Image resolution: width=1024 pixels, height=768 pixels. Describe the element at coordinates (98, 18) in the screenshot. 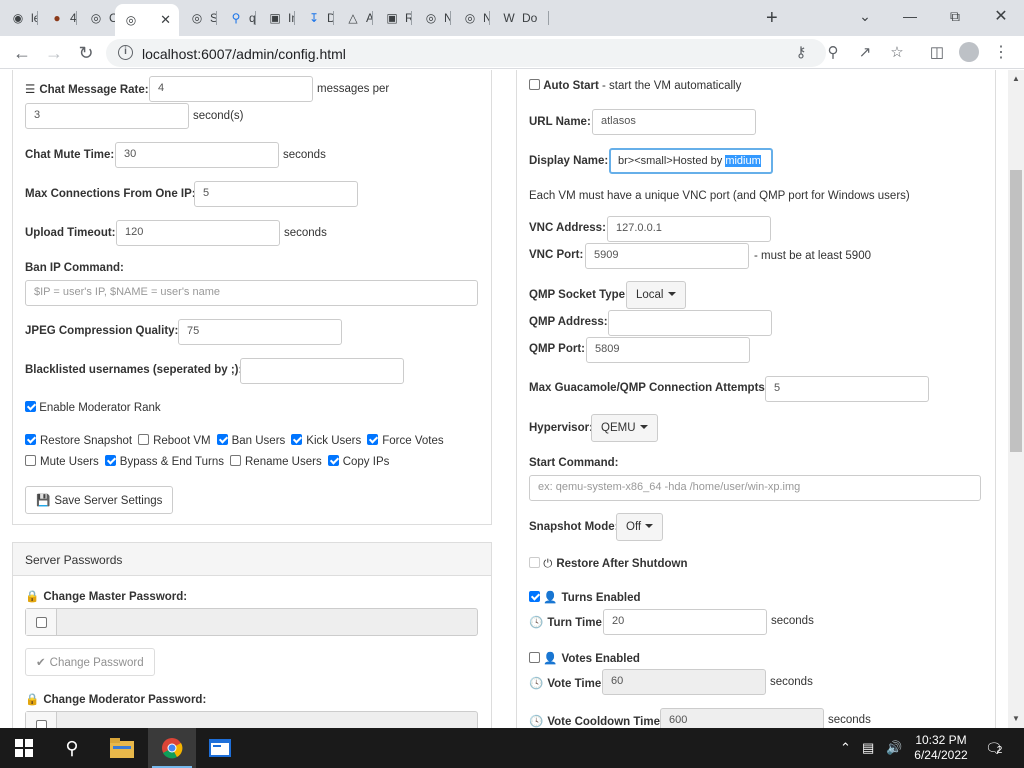

I see `browser-tab: ◎Cor` at that location.